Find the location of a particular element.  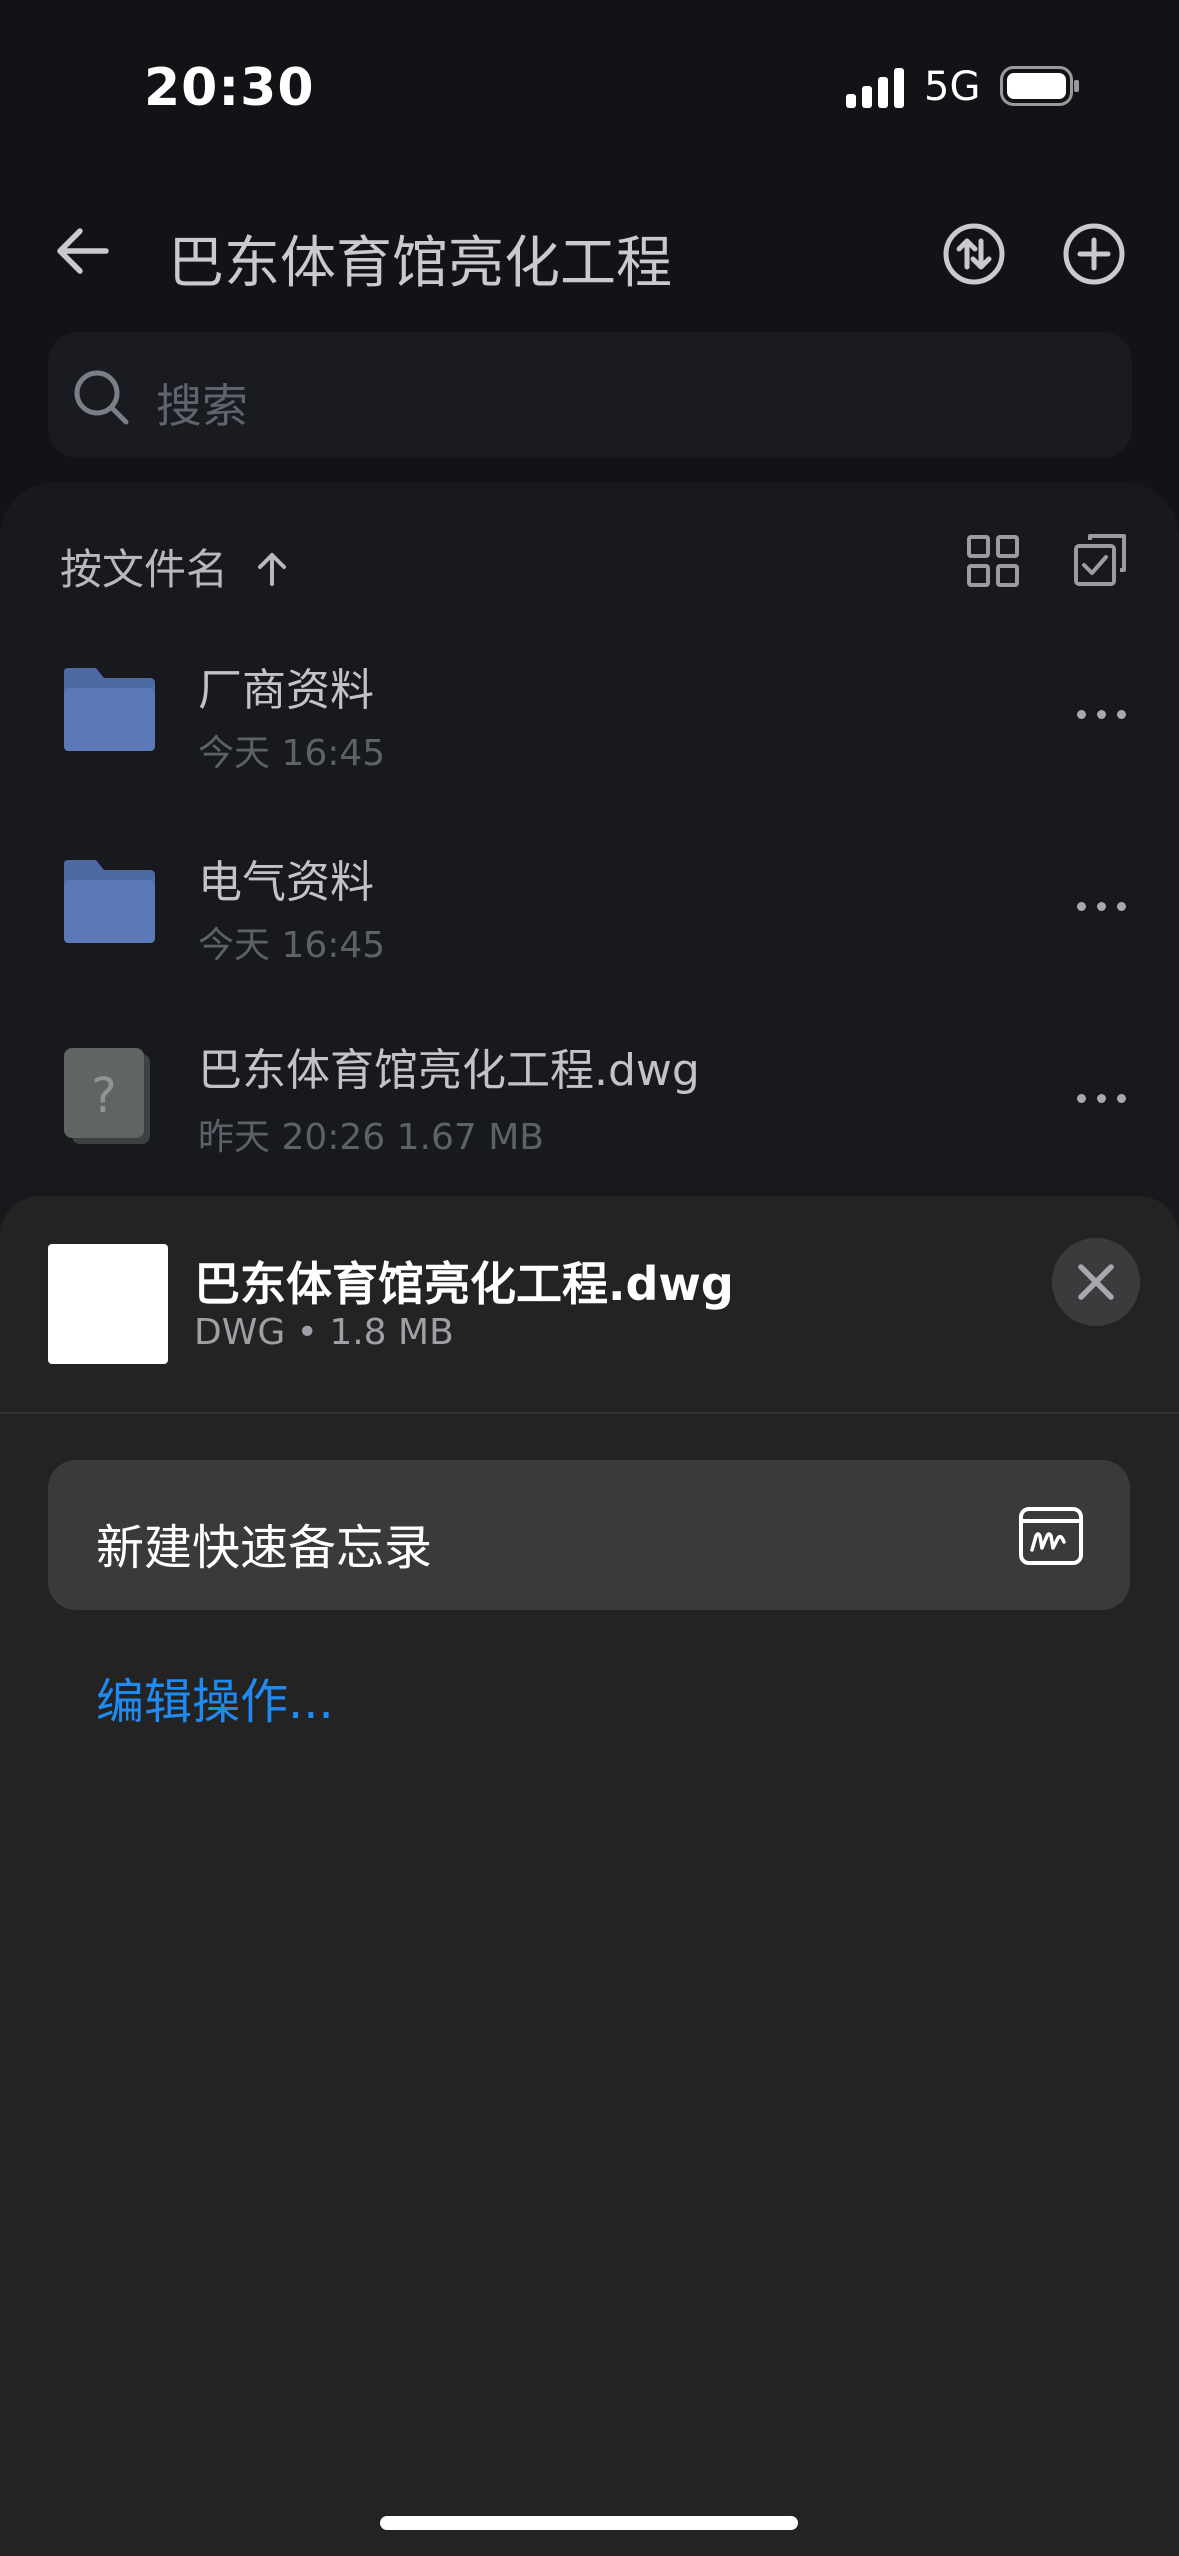

sort-by-filename: 按文件名 is located at coordinates (174, 566).